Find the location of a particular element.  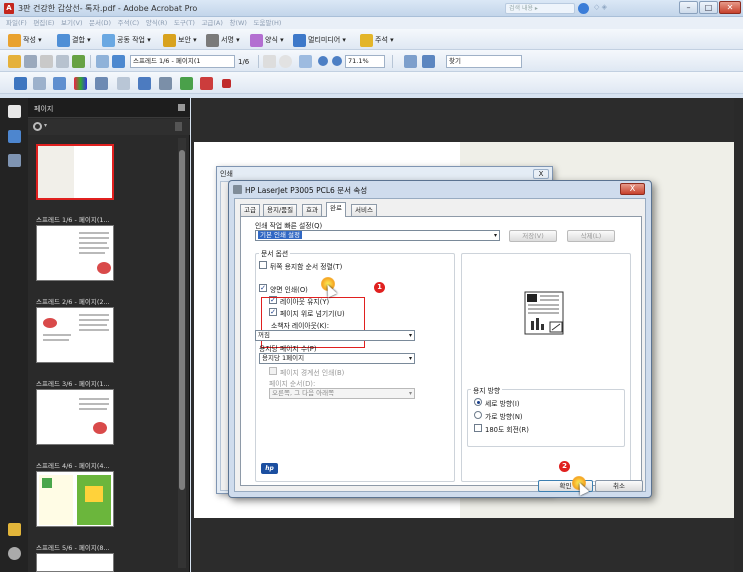

comment-button: 주석 ▾ is located at coordinates (377, 40).